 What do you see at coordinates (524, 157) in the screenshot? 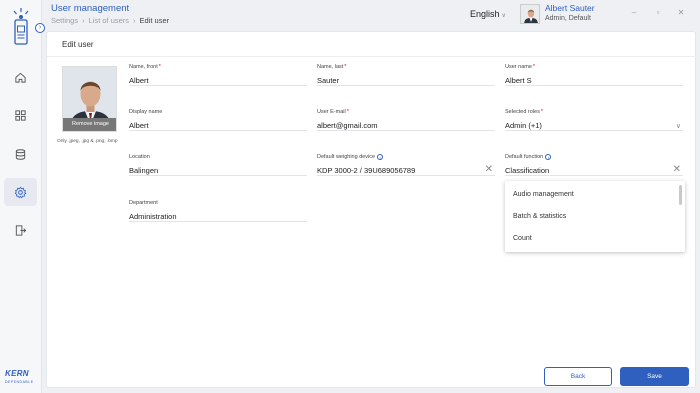
I see `default-function-label: Default function` at bounding box center [524, 157].